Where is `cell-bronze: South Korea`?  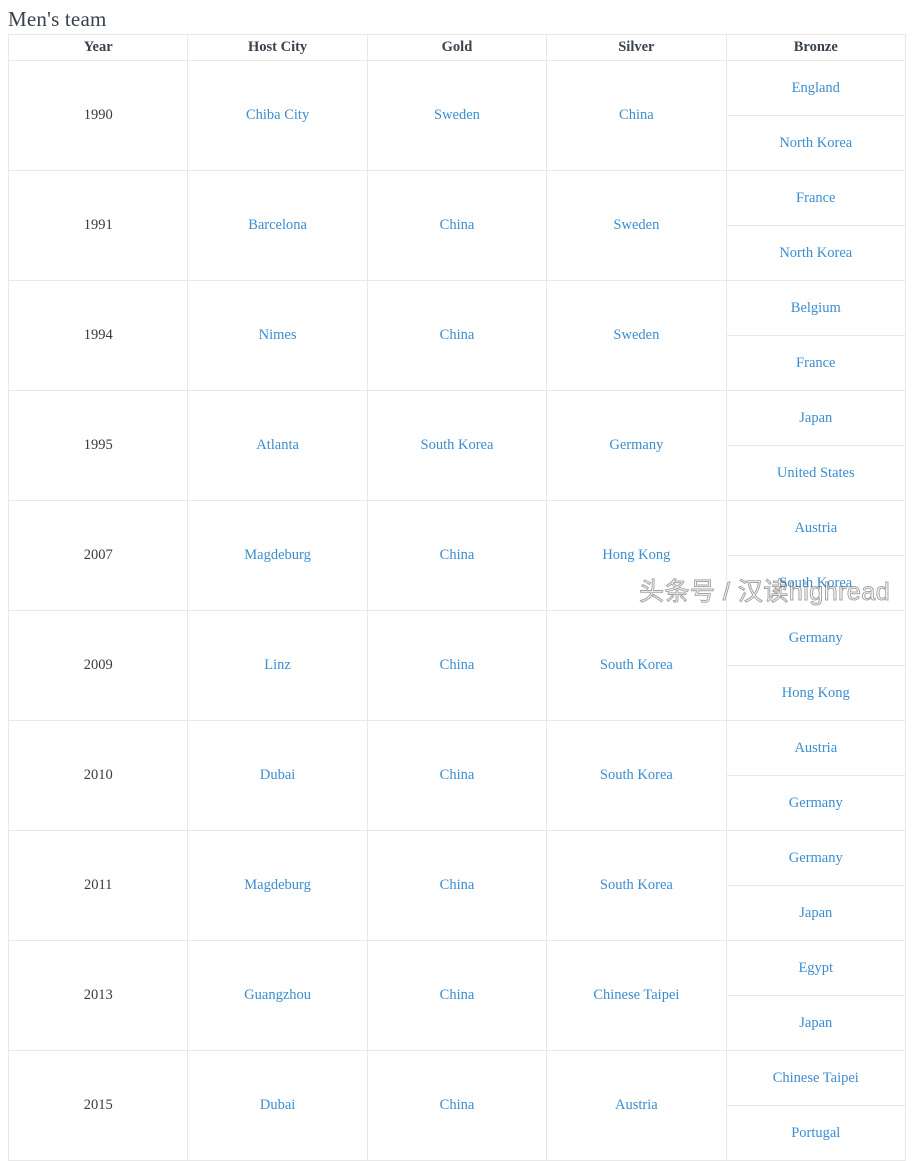 cell-bronze: South Korea is located at coordinates (816, 583).